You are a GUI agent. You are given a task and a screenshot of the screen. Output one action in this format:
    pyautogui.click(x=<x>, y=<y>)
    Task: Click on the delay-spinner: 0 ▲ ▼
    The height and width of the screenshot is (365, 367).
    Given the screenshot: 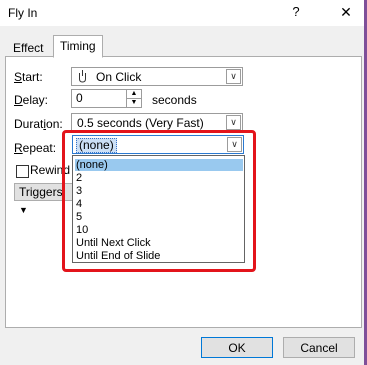 What is the action you would take?
    pyautogui.click(x=106, y=98)
    